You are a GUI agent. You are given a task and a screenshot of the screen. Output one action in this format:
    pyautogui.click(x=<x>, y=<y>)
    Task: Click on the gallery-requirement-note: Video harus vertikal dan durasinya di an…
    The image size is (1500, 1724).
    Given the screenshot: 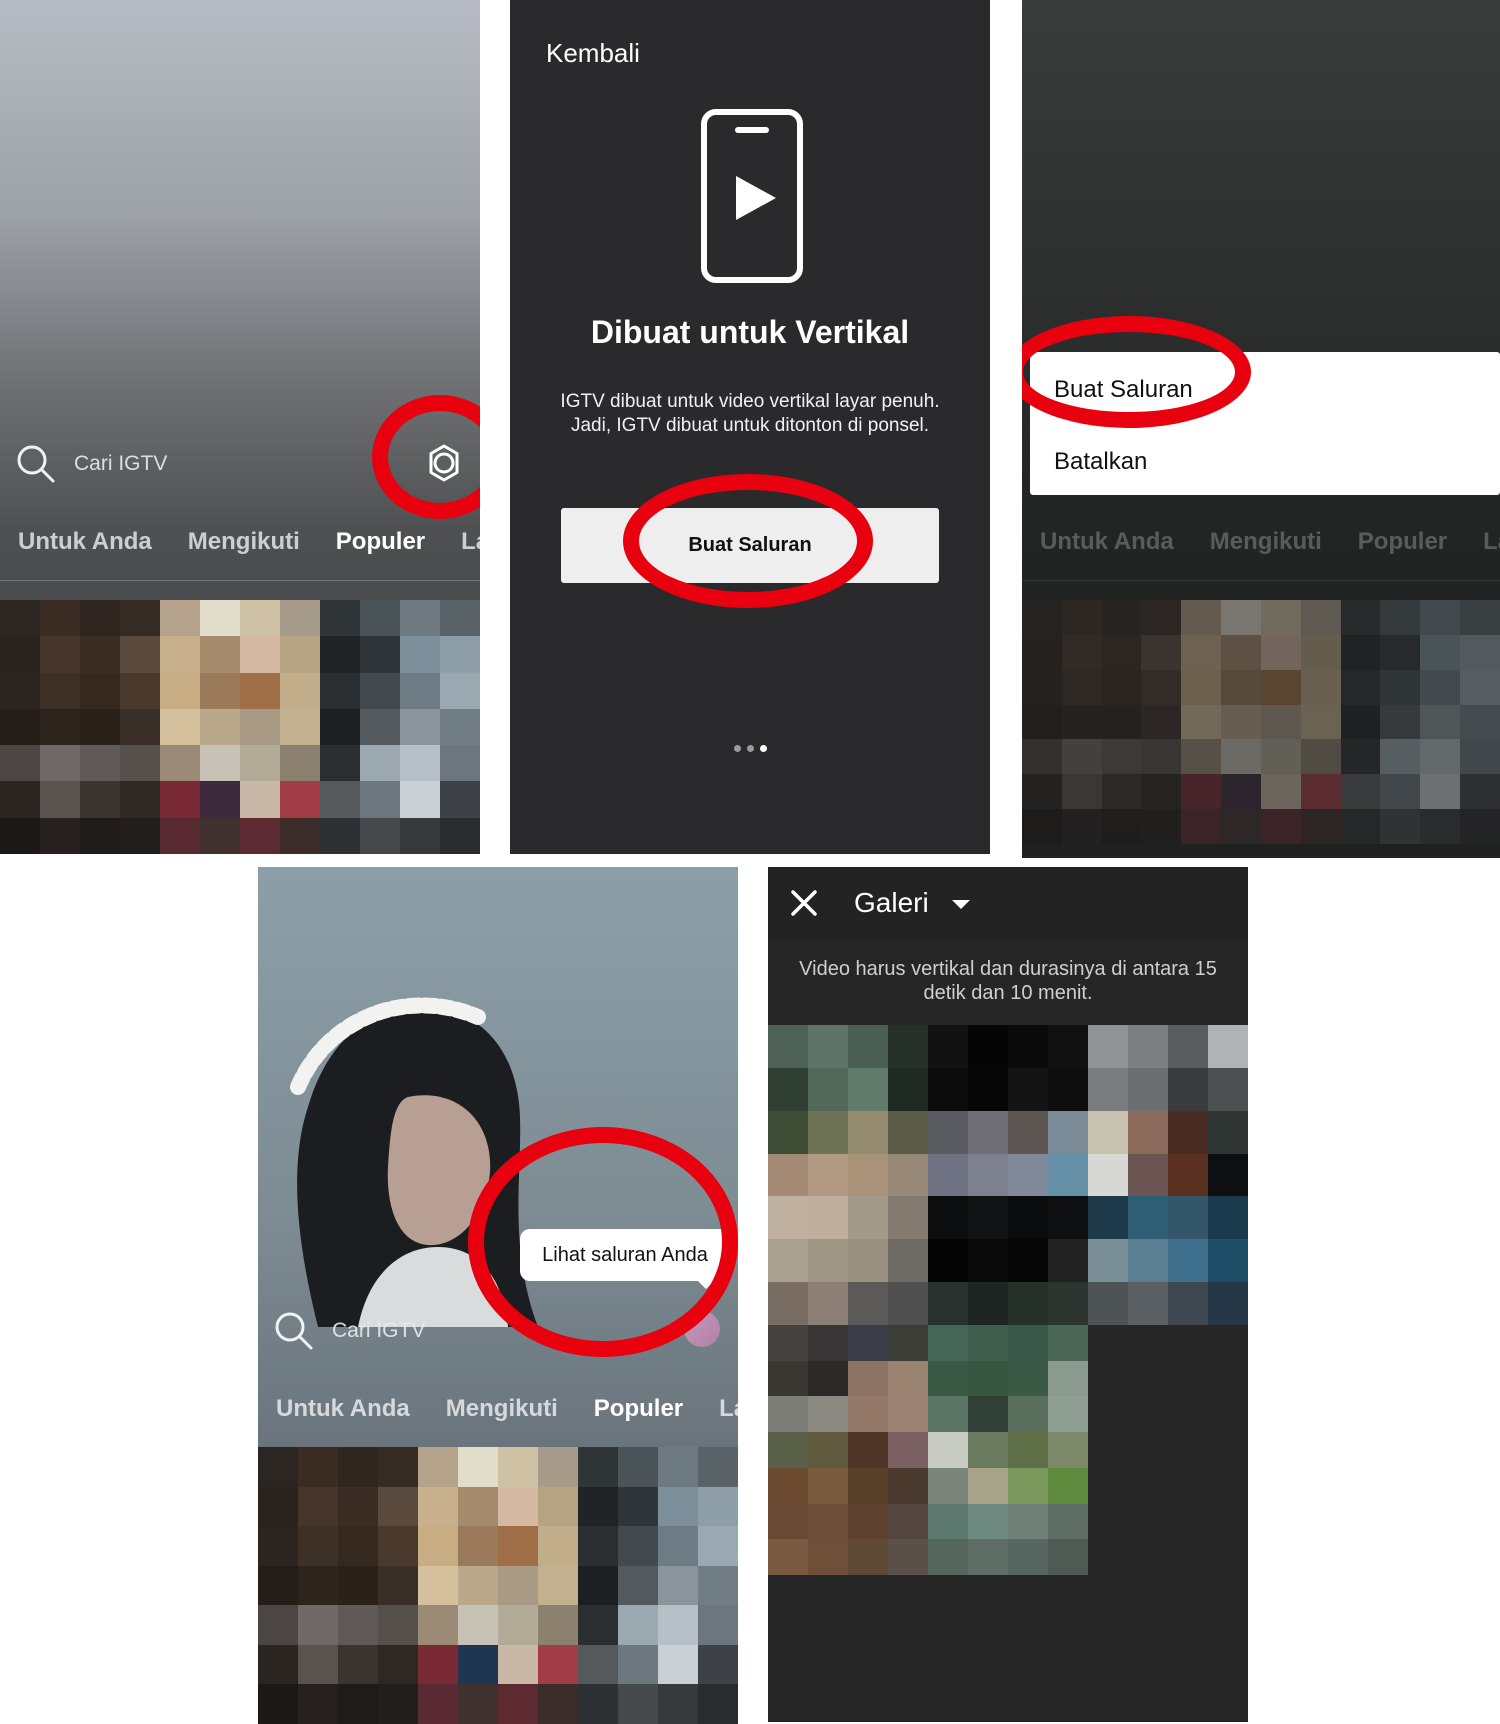 What is the action you would take?
    pyautogui.click(x=1008, y=981)
    